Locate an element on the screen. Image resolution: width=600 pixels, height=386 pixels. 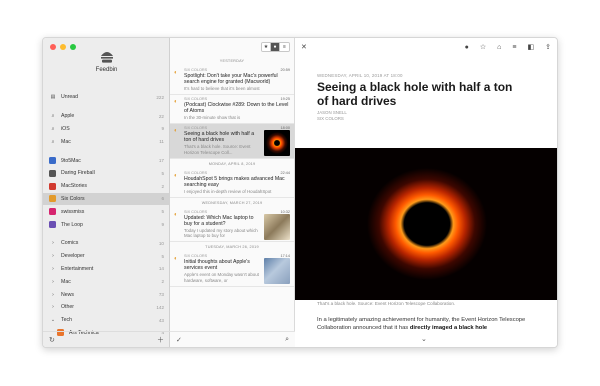
unread-count: 10 is located at coordinates (161, 243).